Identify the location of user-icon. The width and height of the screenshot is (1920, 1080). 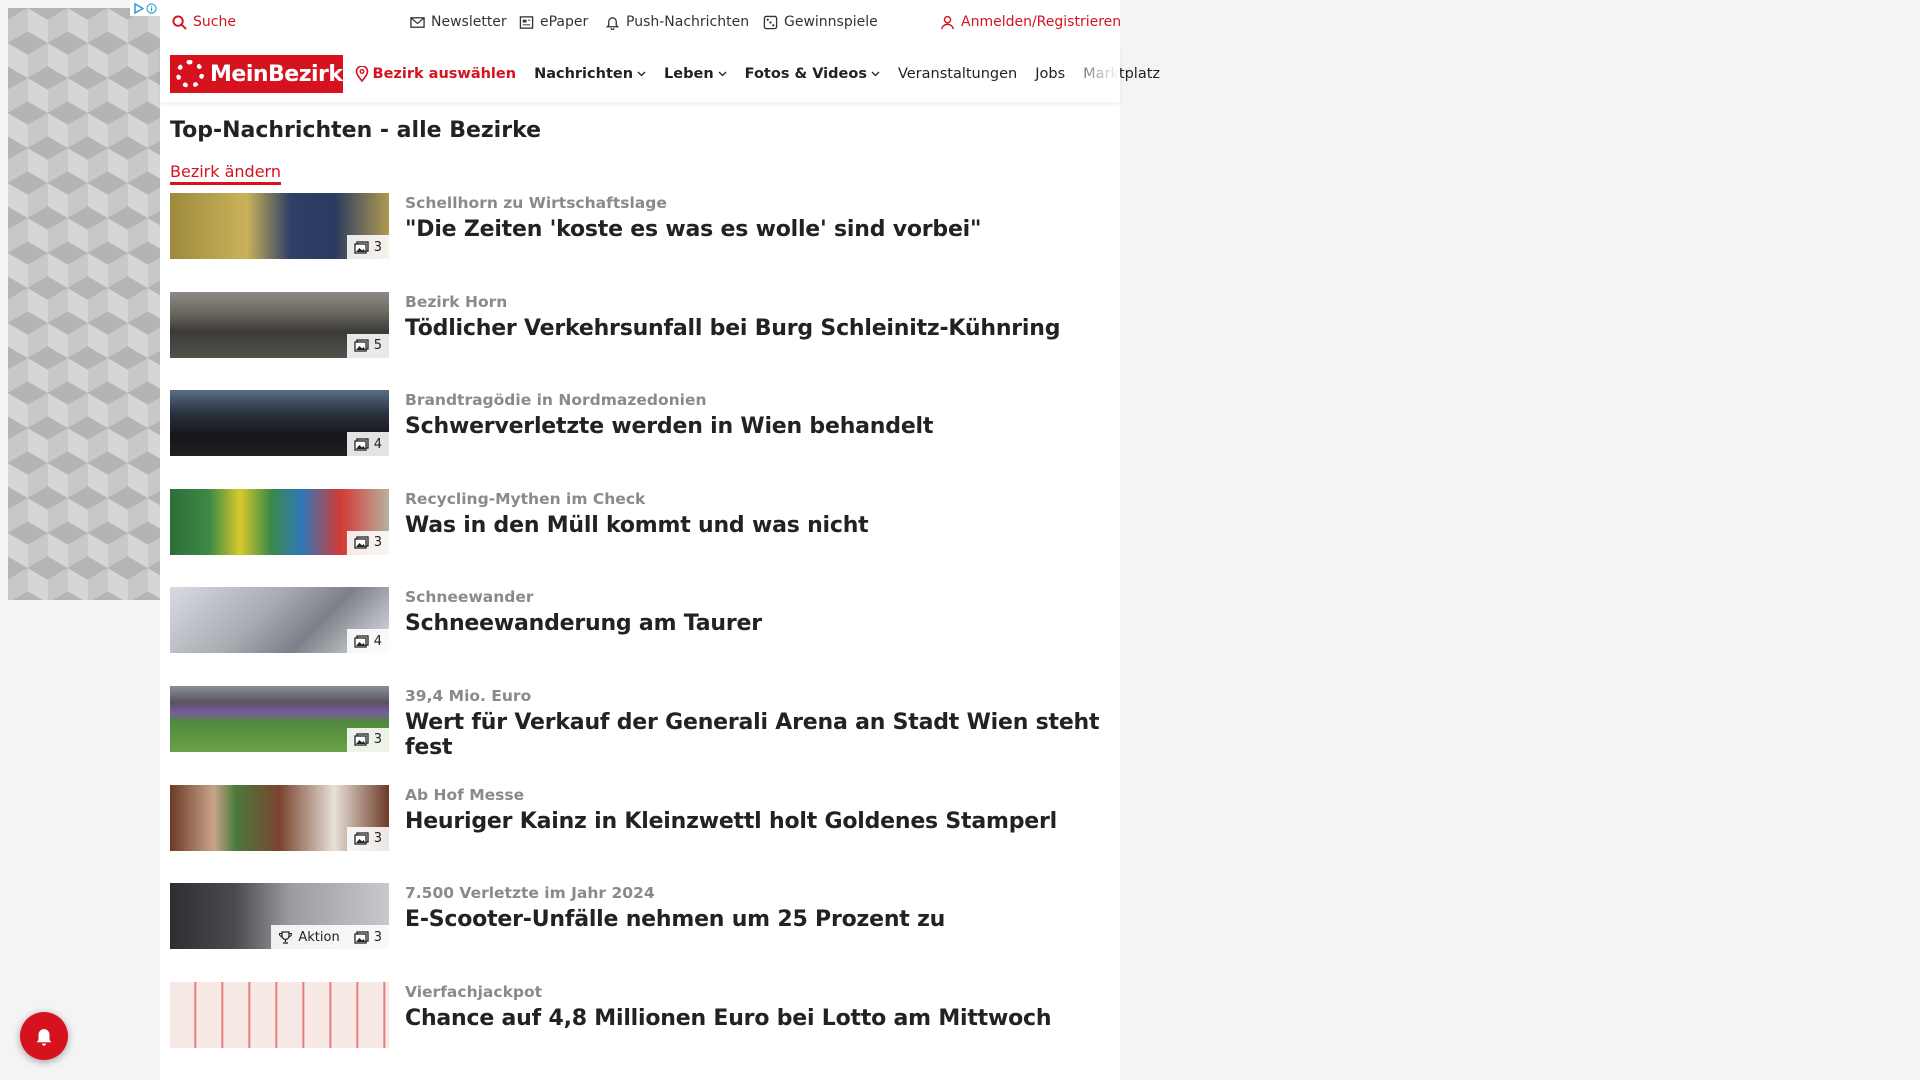
(947, 22).